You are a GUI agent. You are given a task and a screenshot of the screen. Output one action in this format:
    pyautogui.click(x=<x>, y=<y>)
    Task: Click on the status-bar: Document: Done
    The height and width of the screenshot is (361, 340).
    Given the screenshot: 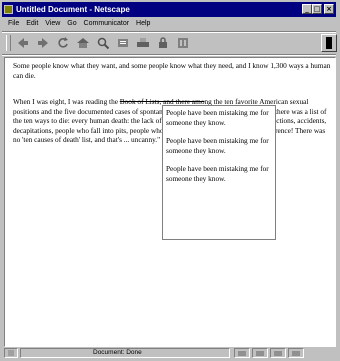 What is the action you would take?
    pyautogui.click(x=169, y=353)
    